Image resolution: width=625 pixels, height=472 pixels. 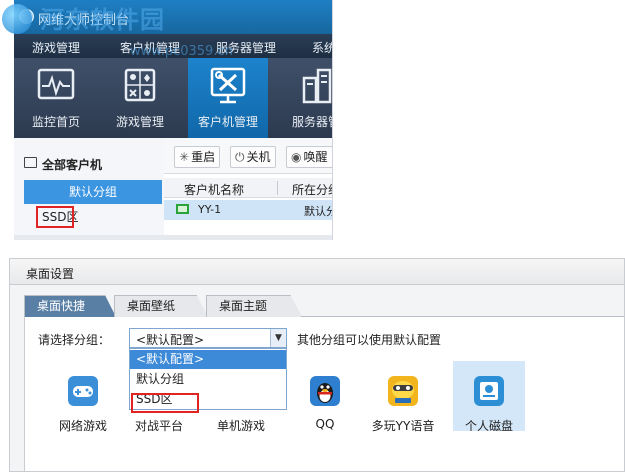 I want to click on column-header-group: 所在分组, so click(x=312, y=189).